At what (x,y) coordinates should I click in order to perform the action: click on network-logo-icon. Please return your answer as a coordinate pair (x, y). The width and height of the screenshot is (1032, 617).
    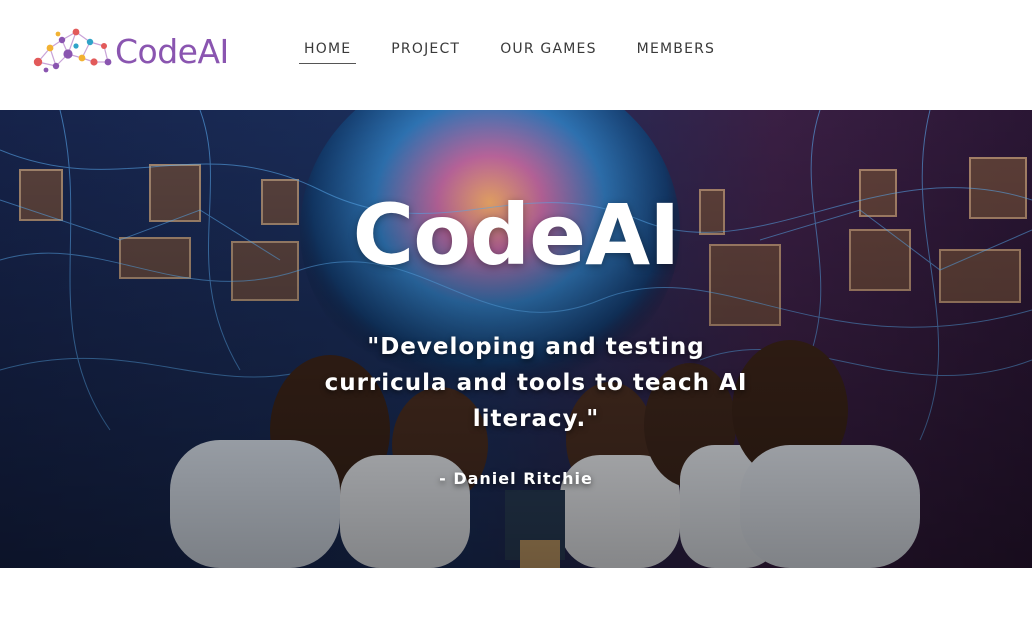
    Looking at the image, I should click on (72, 50).